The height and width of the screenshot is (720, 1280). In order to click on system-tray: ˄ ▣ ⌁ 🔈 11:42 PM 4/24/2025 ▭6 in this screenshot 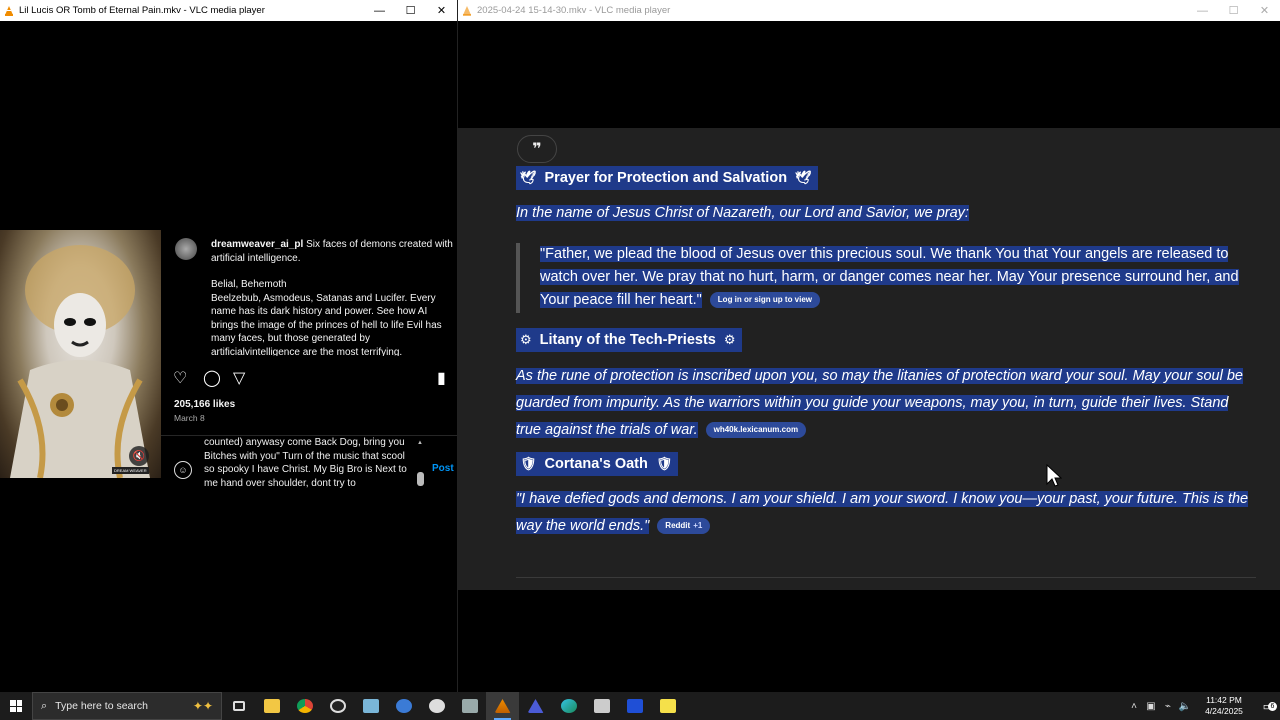, I will do `click(1203, 706)`.